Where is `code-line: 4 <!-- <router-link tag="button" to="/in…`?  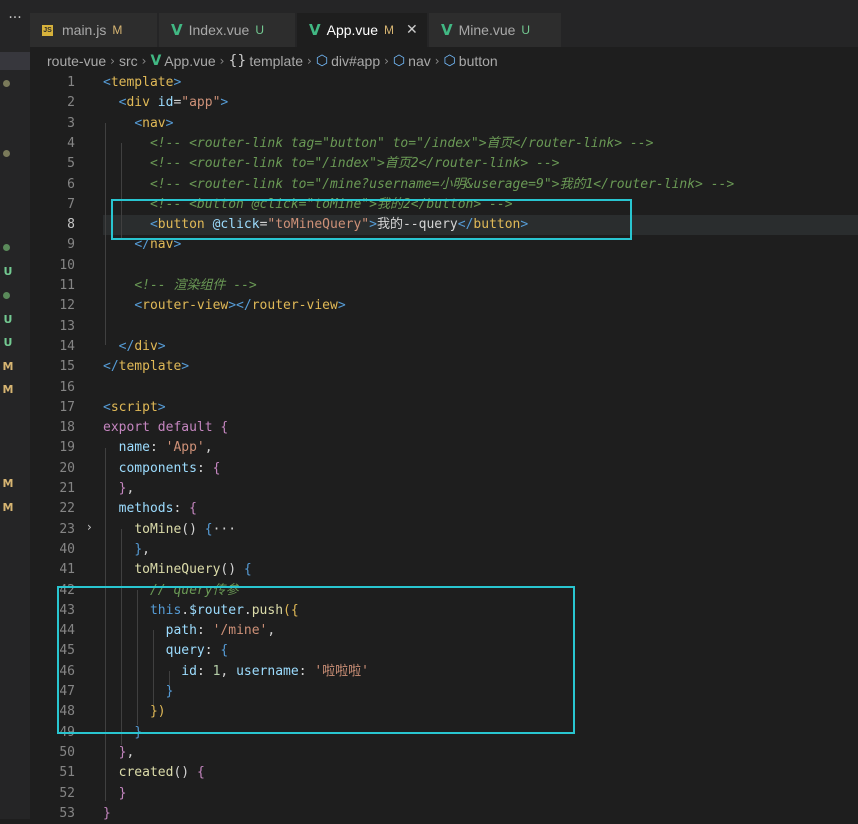 code-line: 4 <!-- <router-link tag="button" to="/in… is located at coordinates (444, 144).